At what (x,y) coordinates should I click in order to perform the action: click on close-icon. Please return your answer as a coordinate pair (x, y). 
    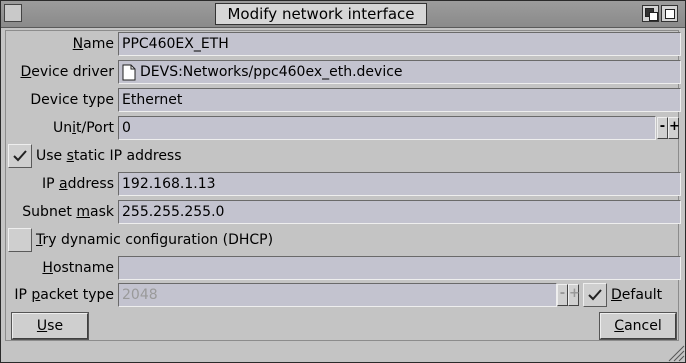
    Looking at the image, I should click on (13, 13).